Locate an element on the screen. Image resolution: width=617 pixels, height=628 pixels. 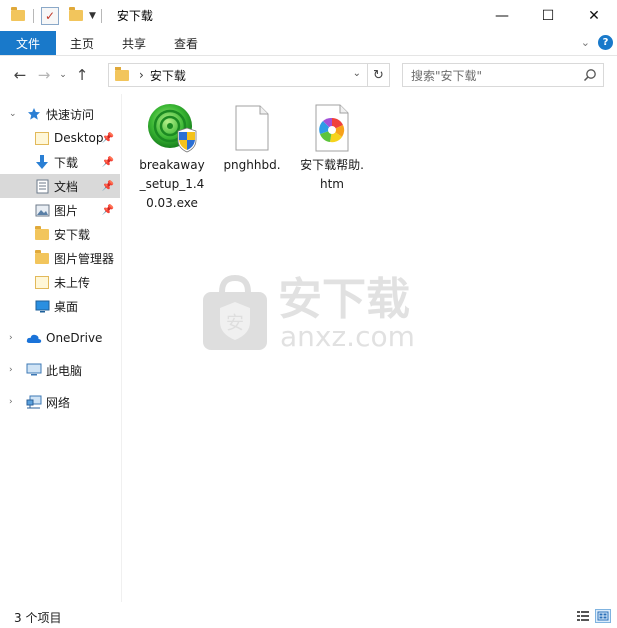
ribbon-tabs: 文件 主页 共享 查看 ⌄ ? is located at coordinates (308, 43).